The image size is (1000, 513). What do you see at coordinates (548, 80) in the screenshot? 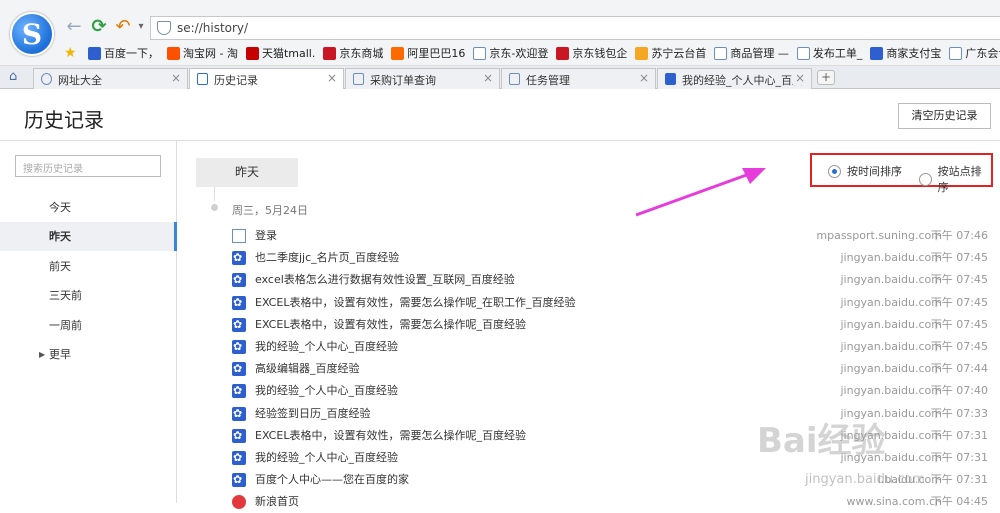
I see `tab-label: 任务管理` at bounding box center [548, 80].